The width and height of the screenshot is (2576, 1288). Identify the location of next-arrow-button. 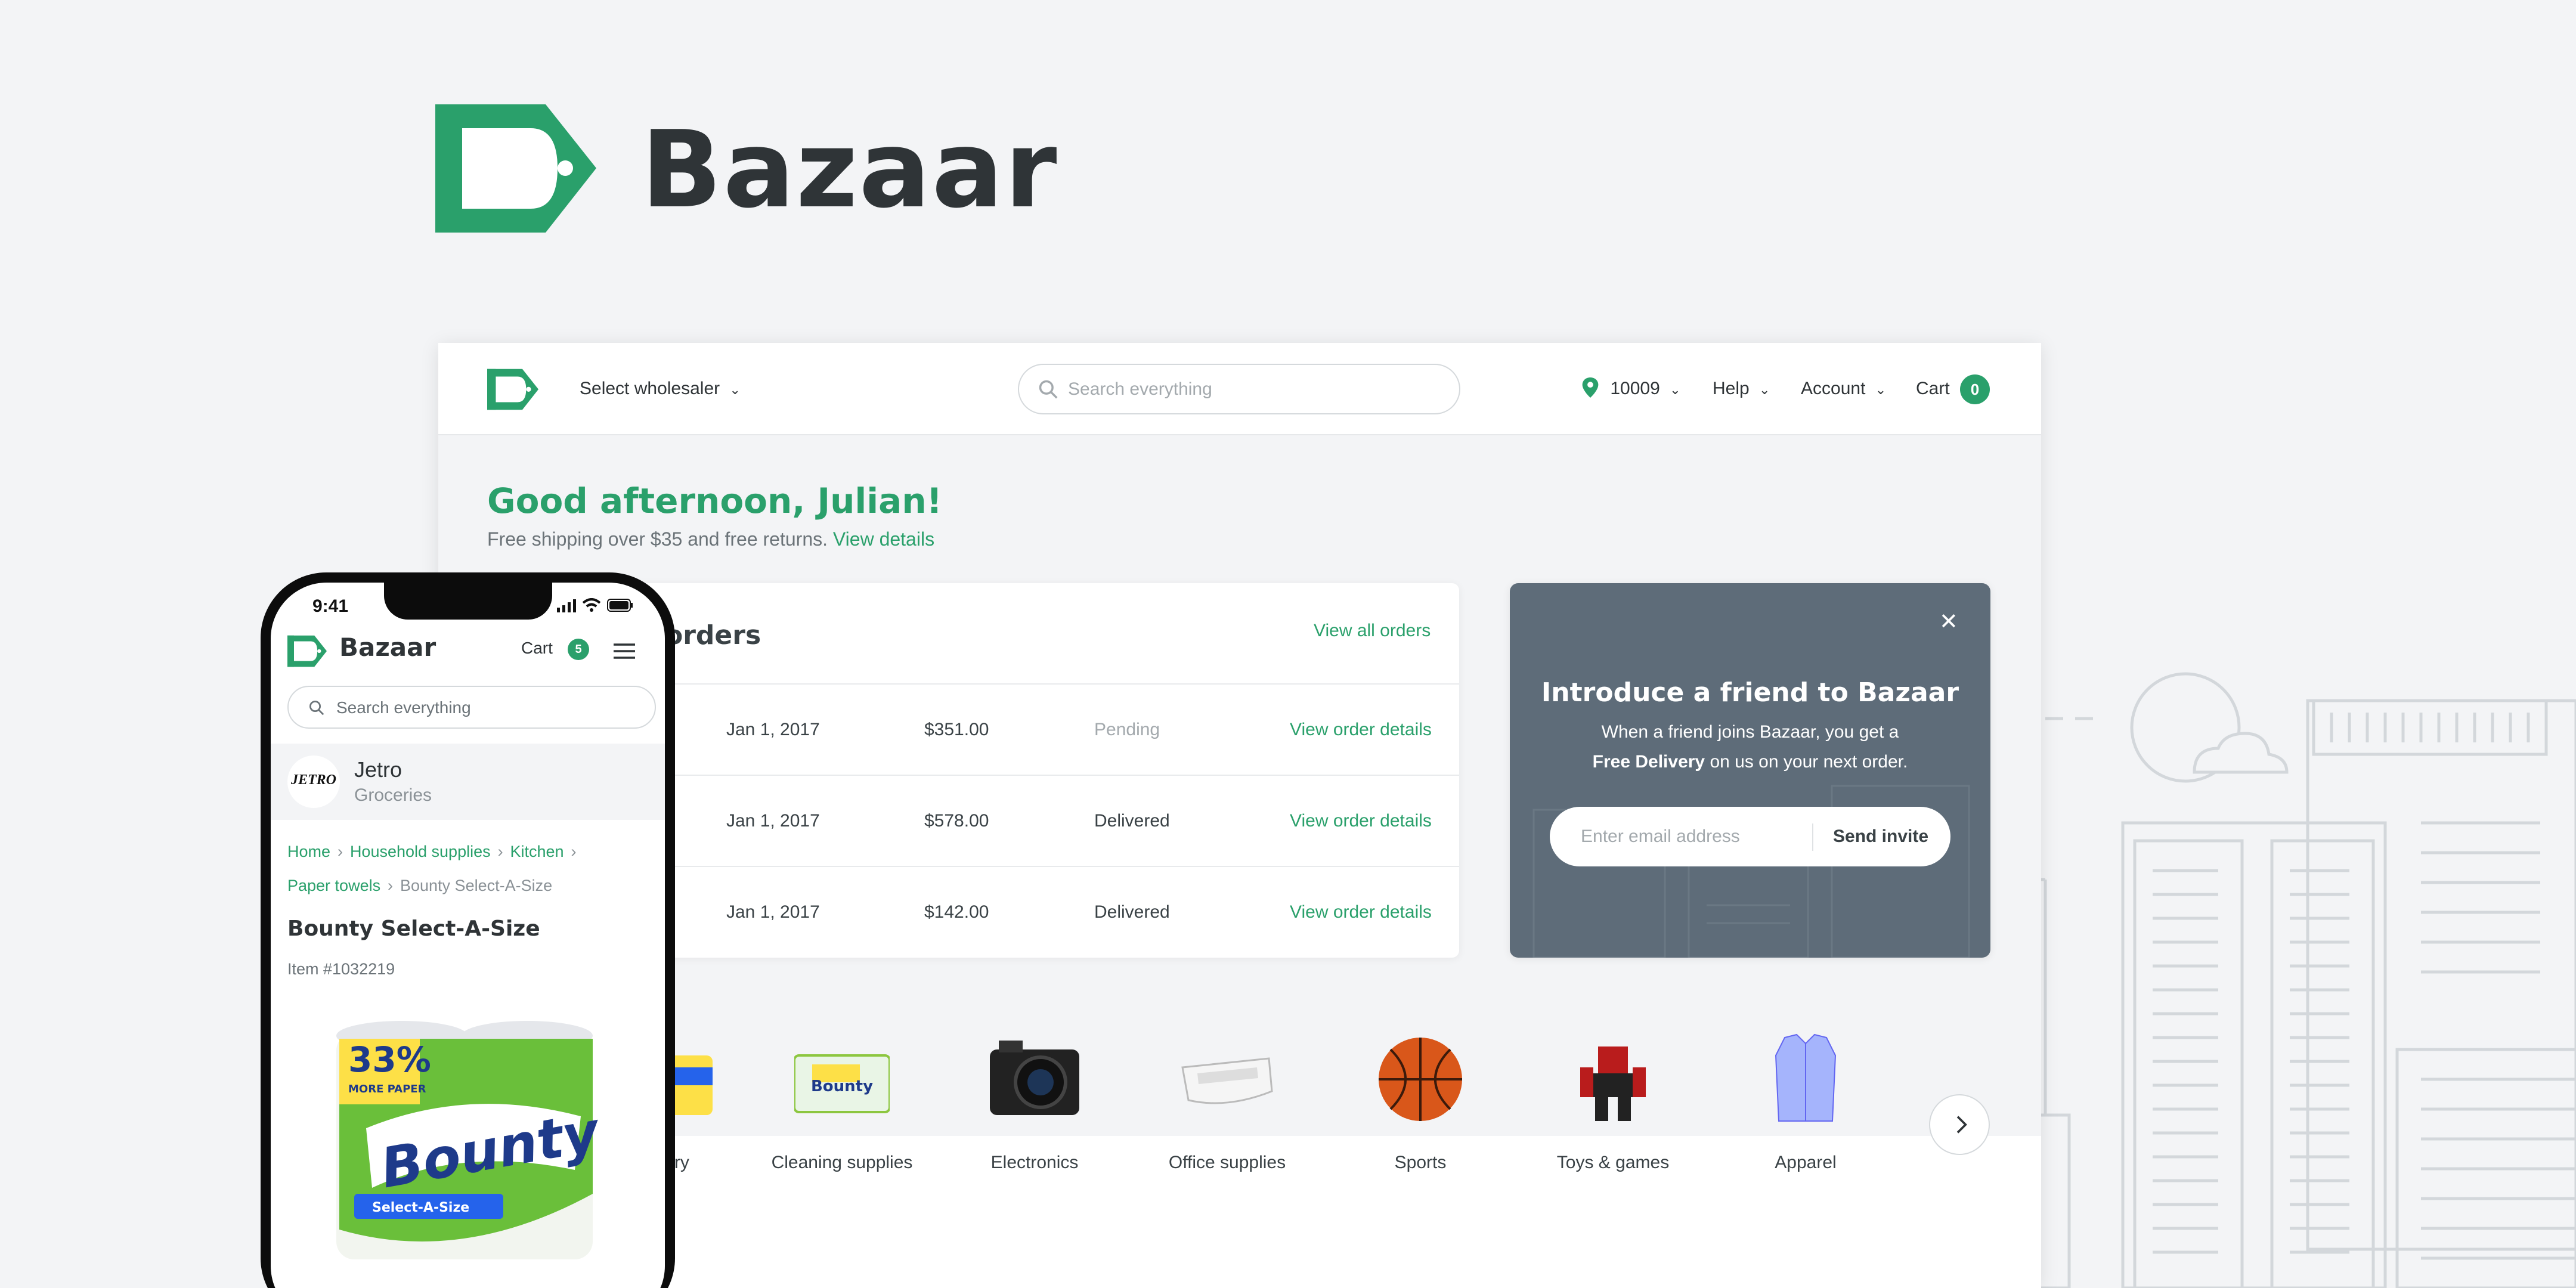
(1959, 1125).